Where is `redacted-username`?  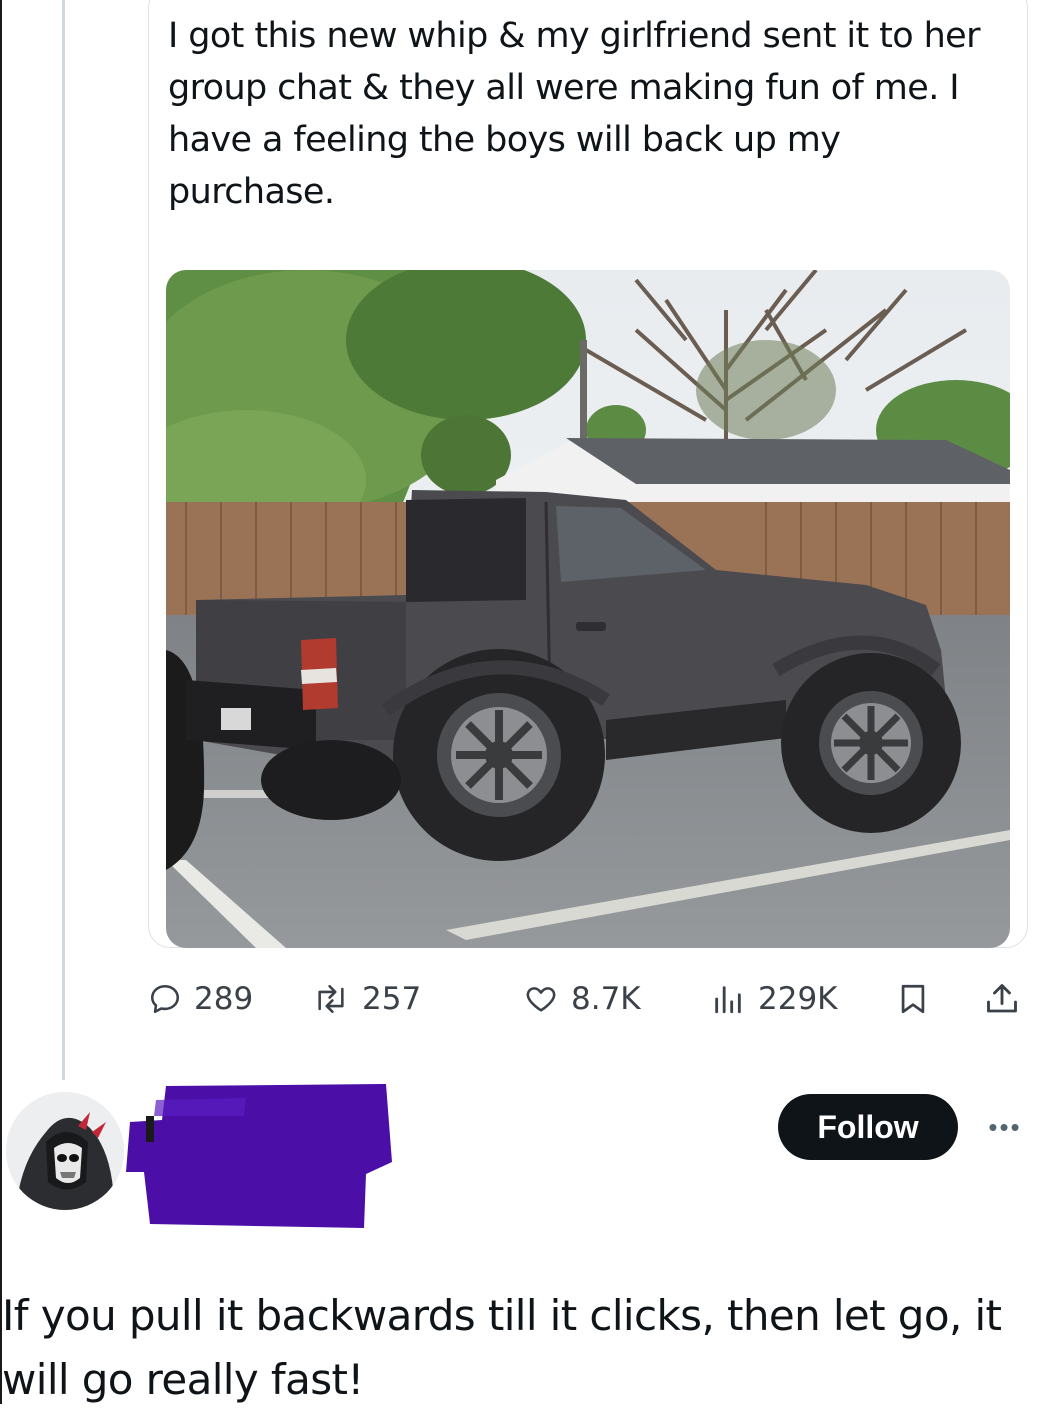 redacted-username is located at coordinates (261, 1153).